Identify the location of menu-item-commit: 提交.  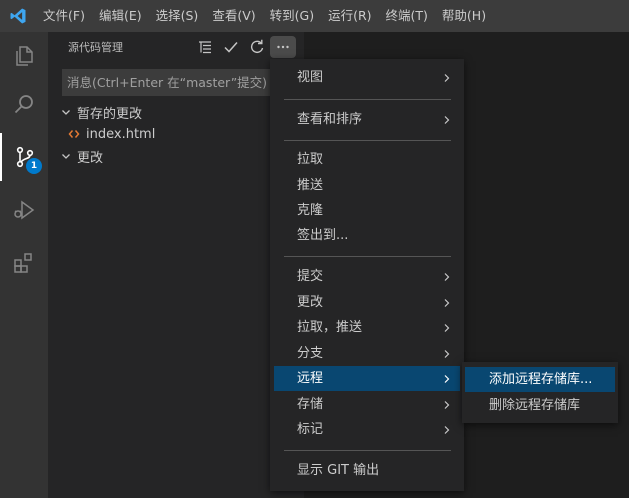
(367, 276).